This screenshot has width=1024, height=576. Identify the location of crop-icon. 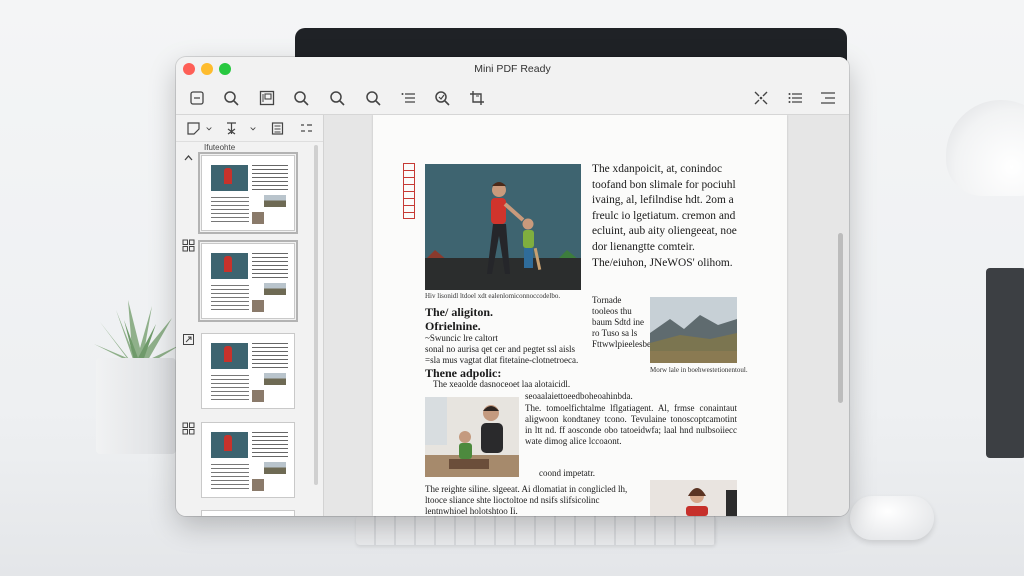
(477, 98).